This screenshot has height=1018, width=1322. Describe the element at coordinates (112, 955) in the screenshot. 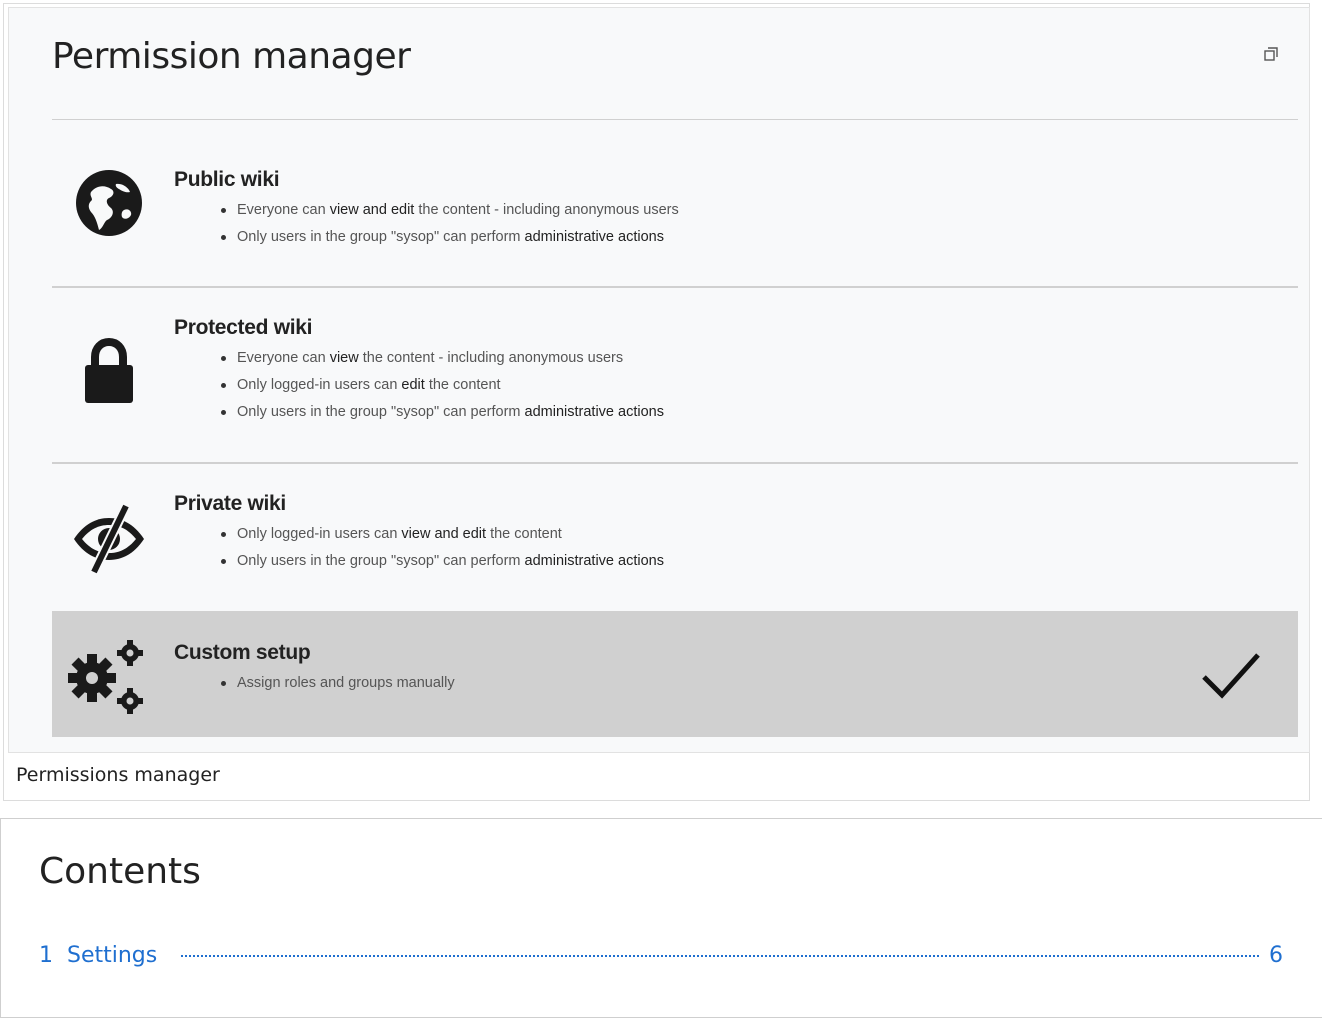

I see `toc-entry-label: Settings` at that location.